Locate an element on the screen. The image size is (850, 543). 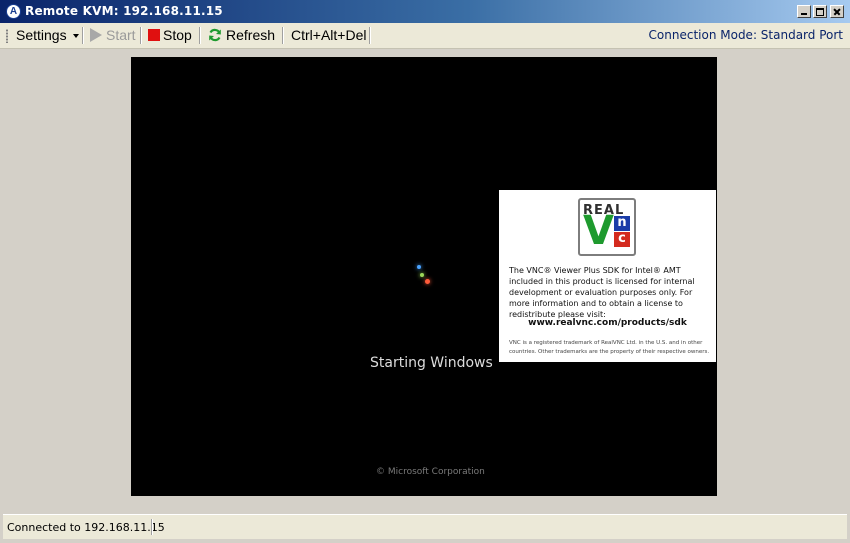
status-separator is located at coordinates (152, 527).